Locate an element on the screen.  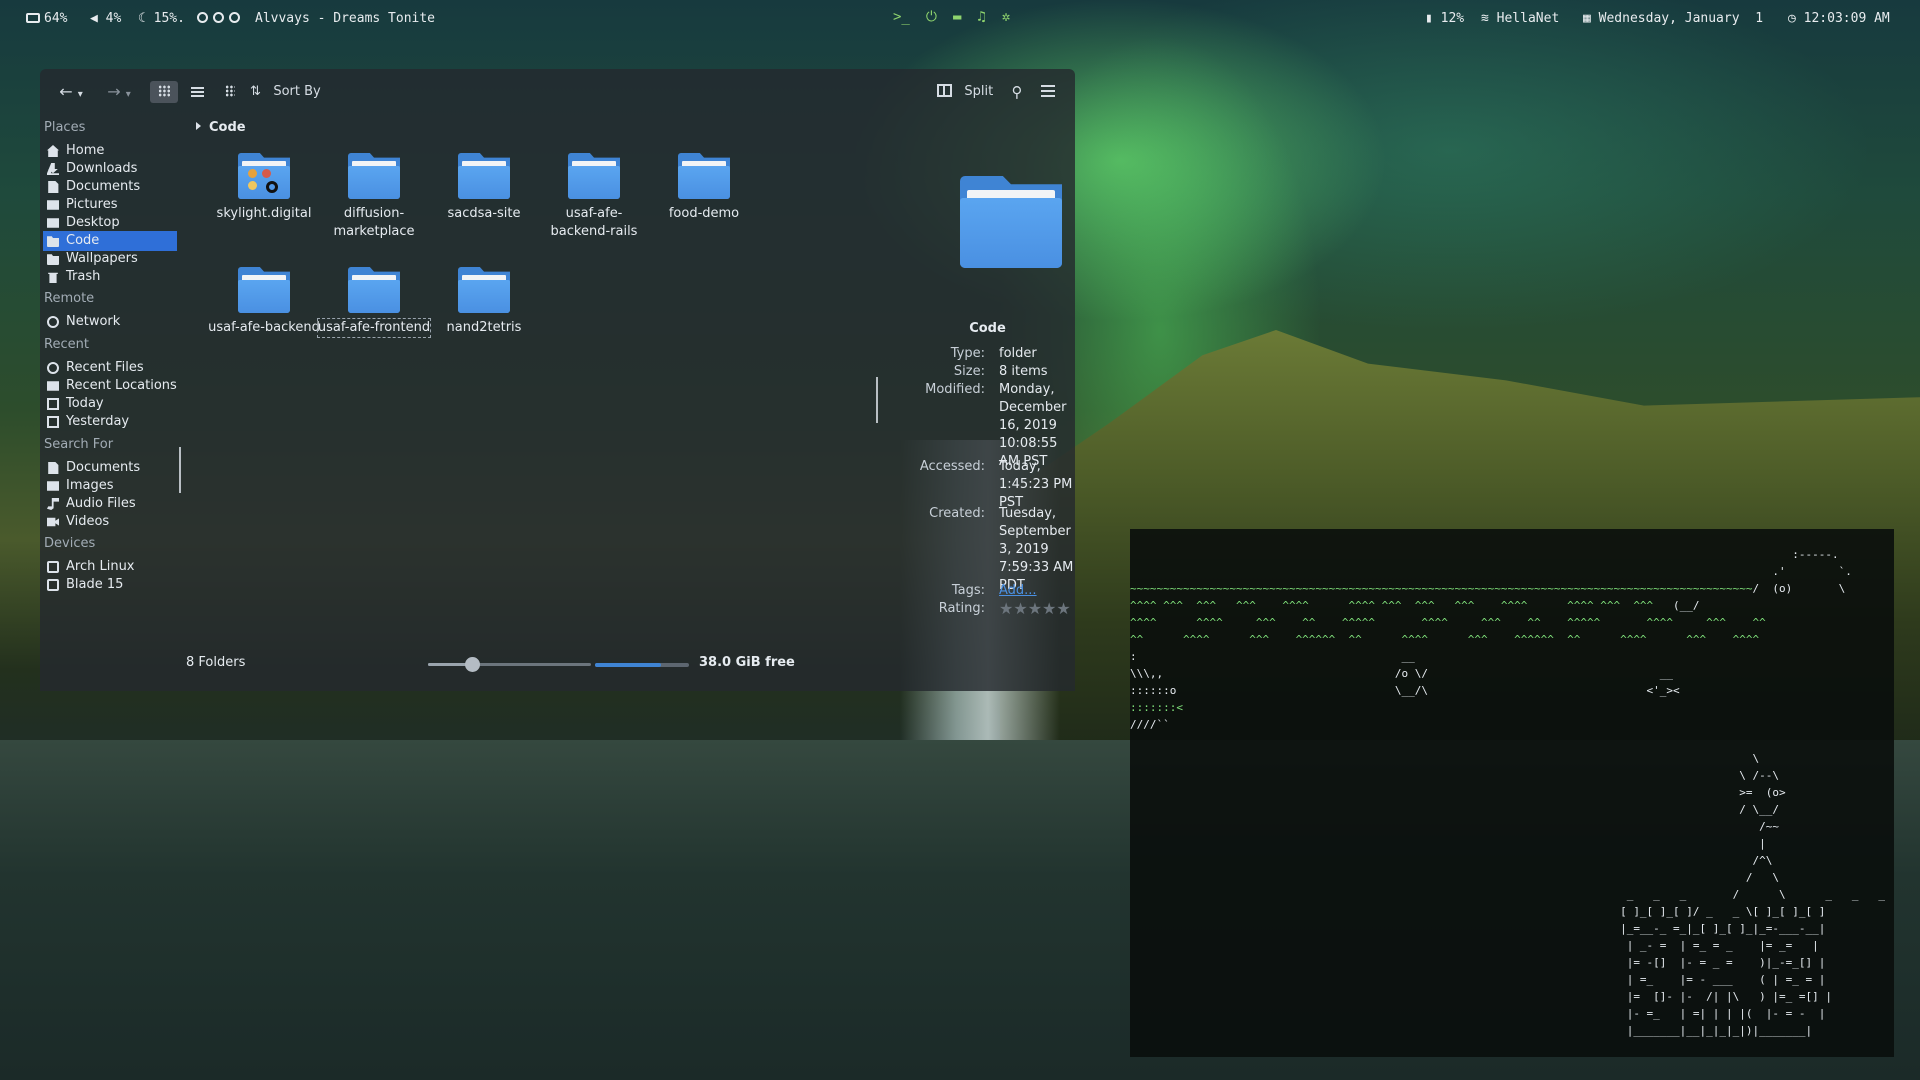
gamepad-icon: ✲ is located at coordinates (1006, 17).